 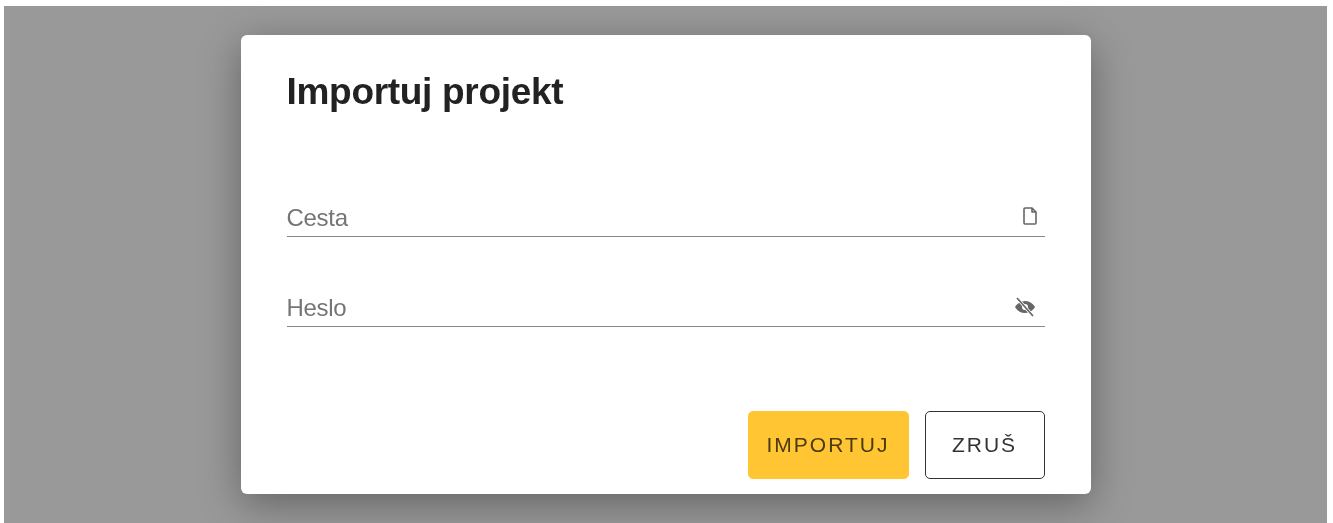 I want to click on import-button: IMPORTUJ, so click(x=828, y=445).